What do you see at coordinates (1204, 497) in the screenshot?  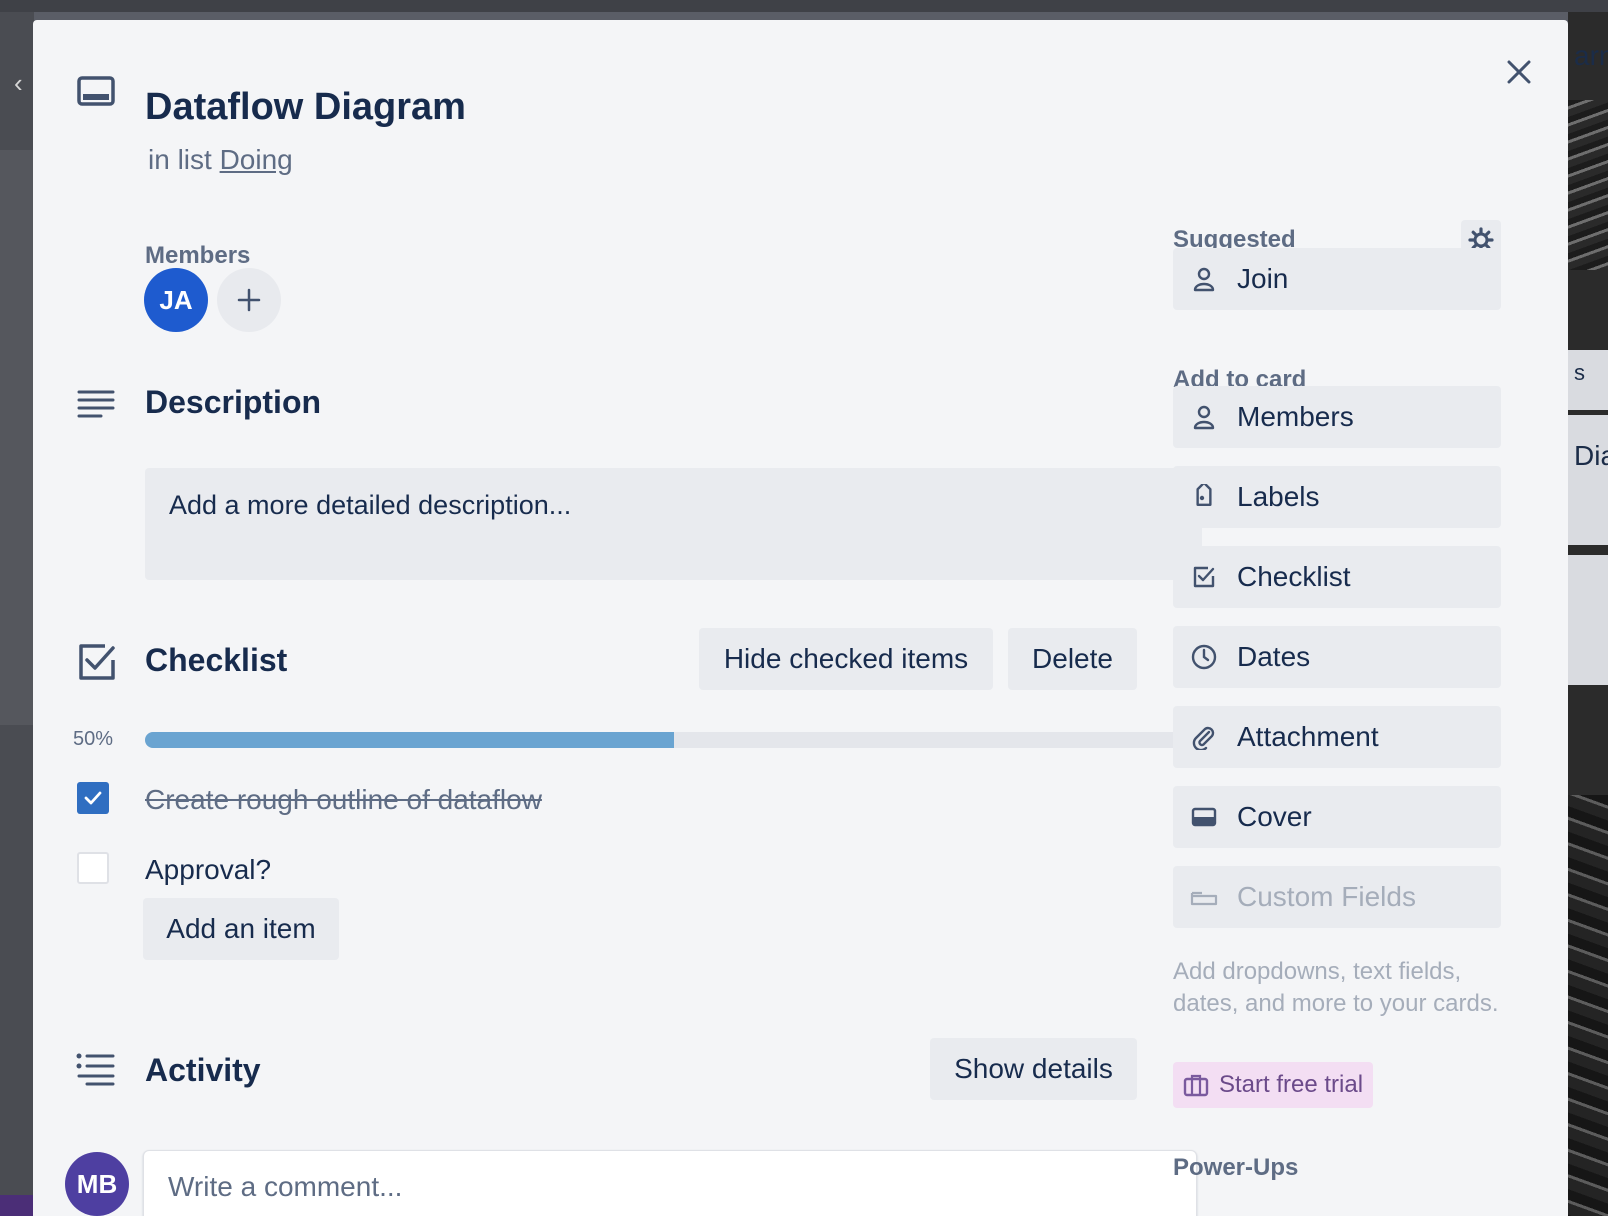 I see `tag-icon` at bounding box center [1204, 497].